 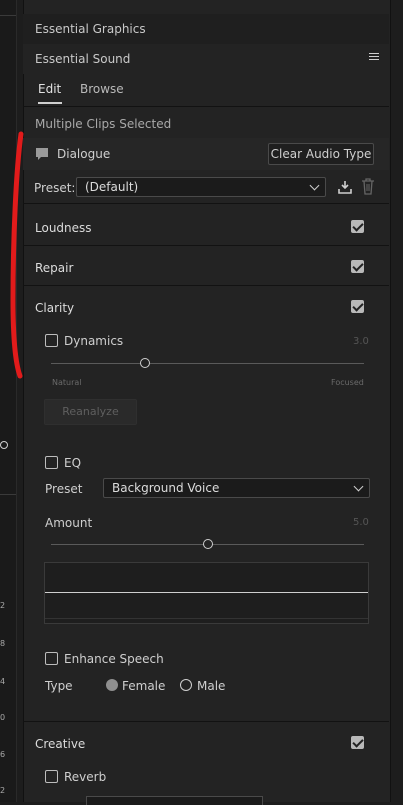 I want to click on preset-select: (Default), so click(x=201, y=187).